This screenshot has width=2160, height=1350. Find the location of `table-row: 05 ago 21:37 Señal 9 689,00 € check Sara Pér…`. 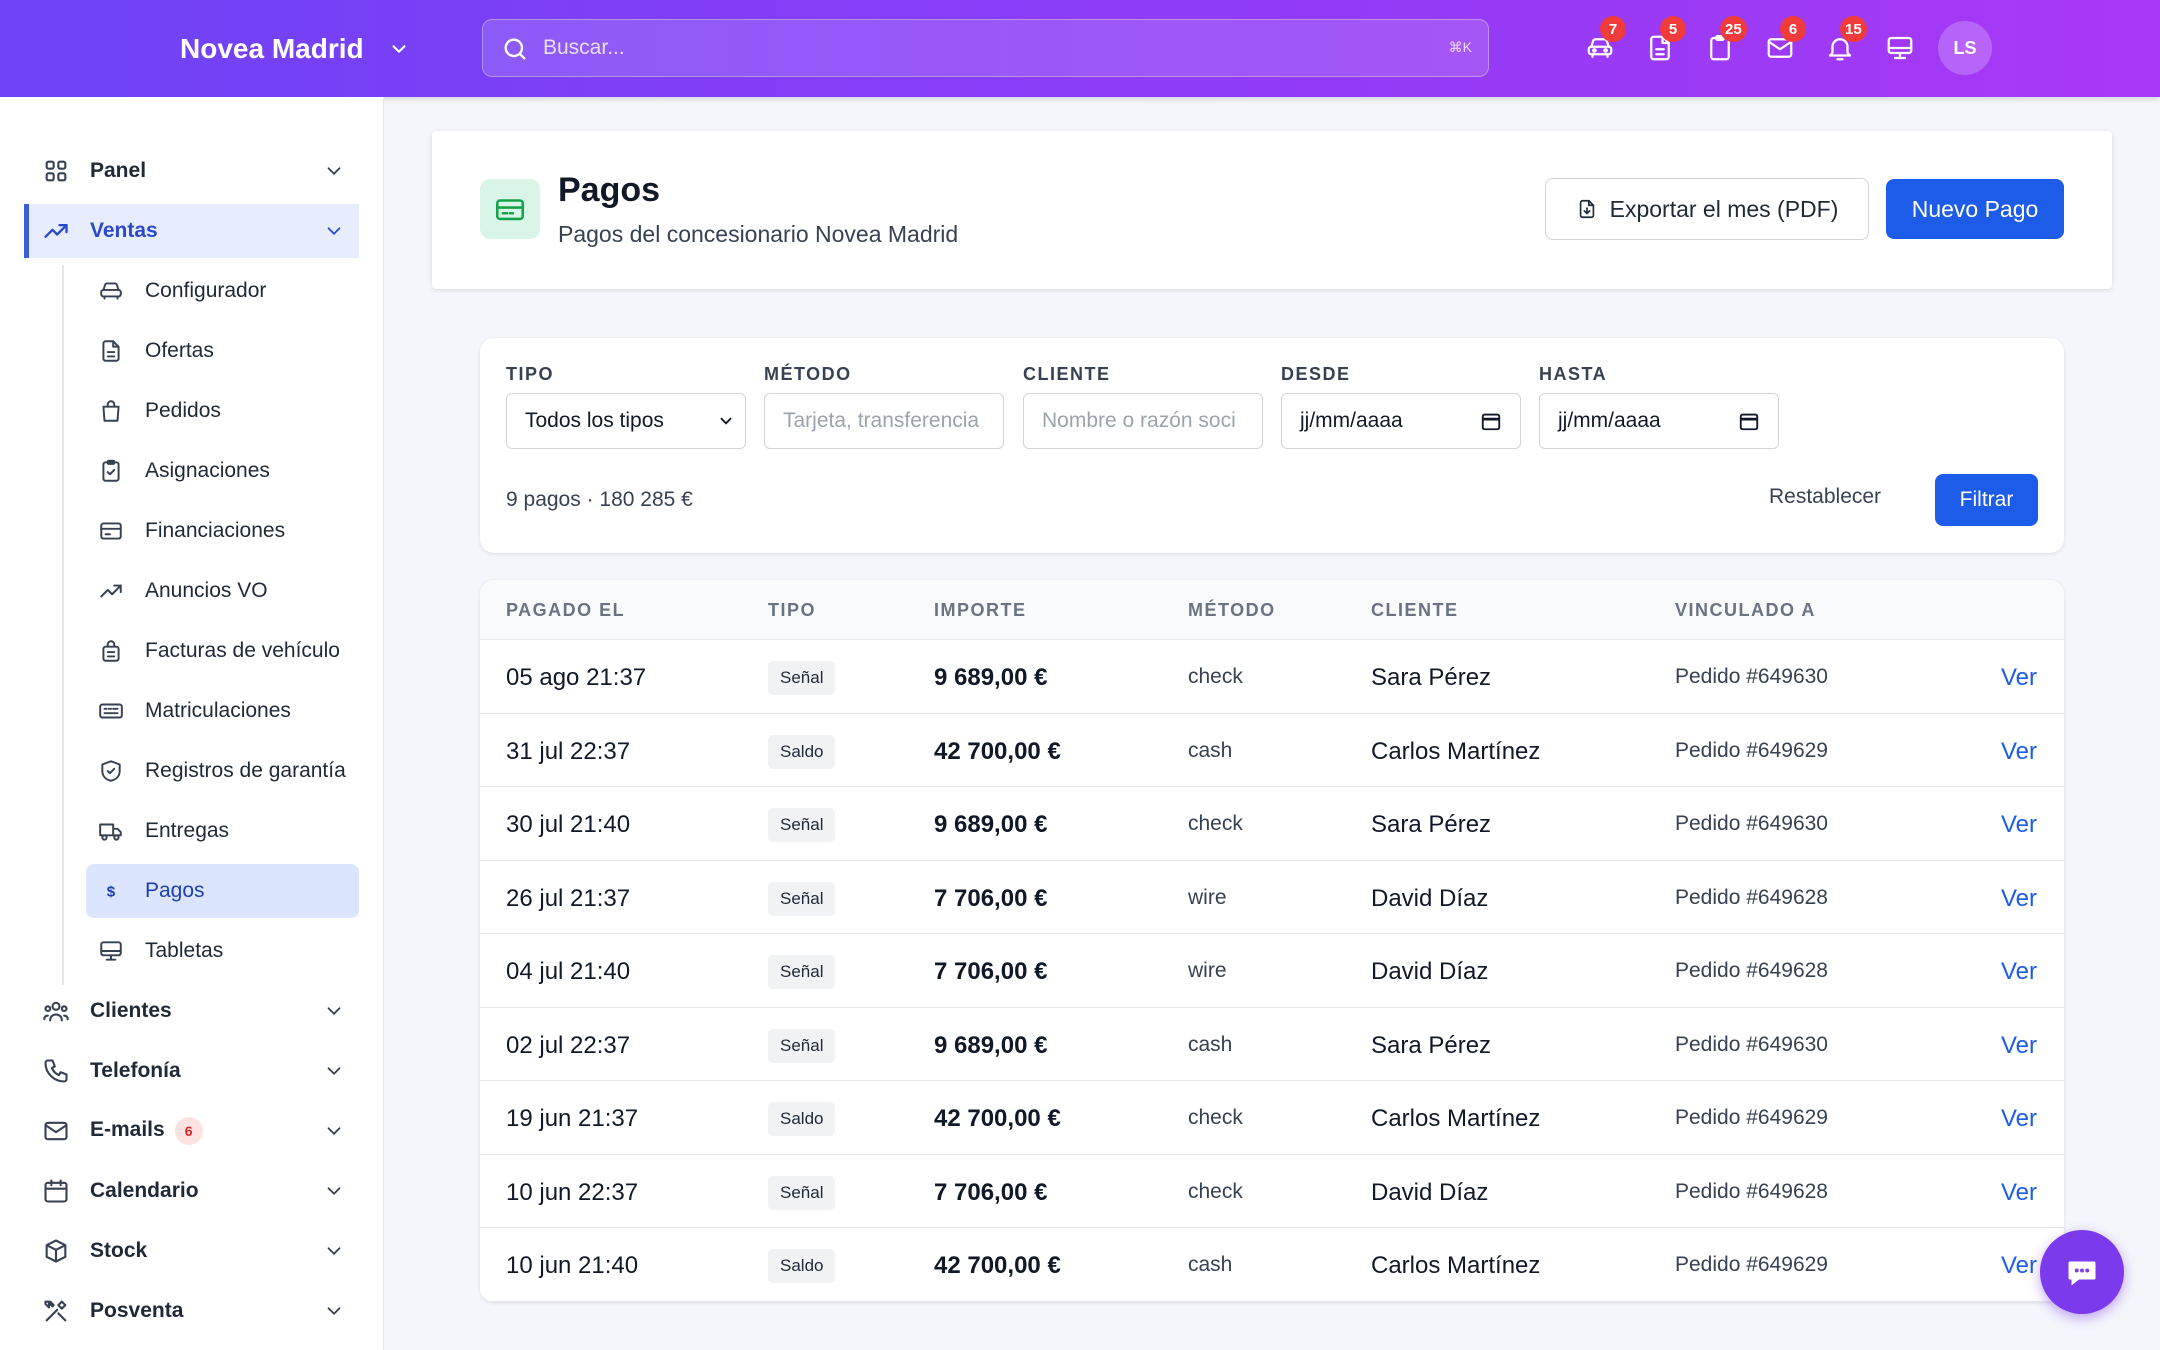

table-row: 05 ago 21:37 Señal 9 689,00 € check Sara Pér… is located at coordinates (1272, 677).